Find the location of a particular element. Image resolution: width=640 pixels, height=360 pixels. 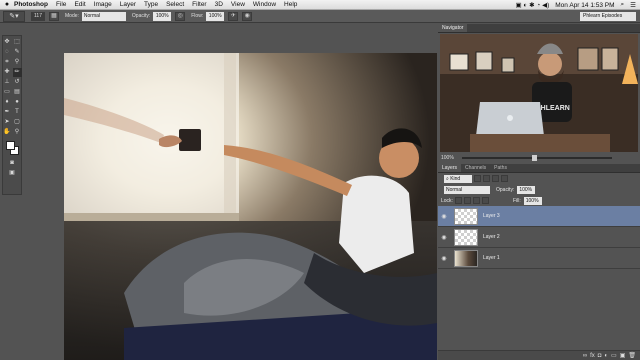

link-layers-icon: ∞ is located at coordinates (585, 356).